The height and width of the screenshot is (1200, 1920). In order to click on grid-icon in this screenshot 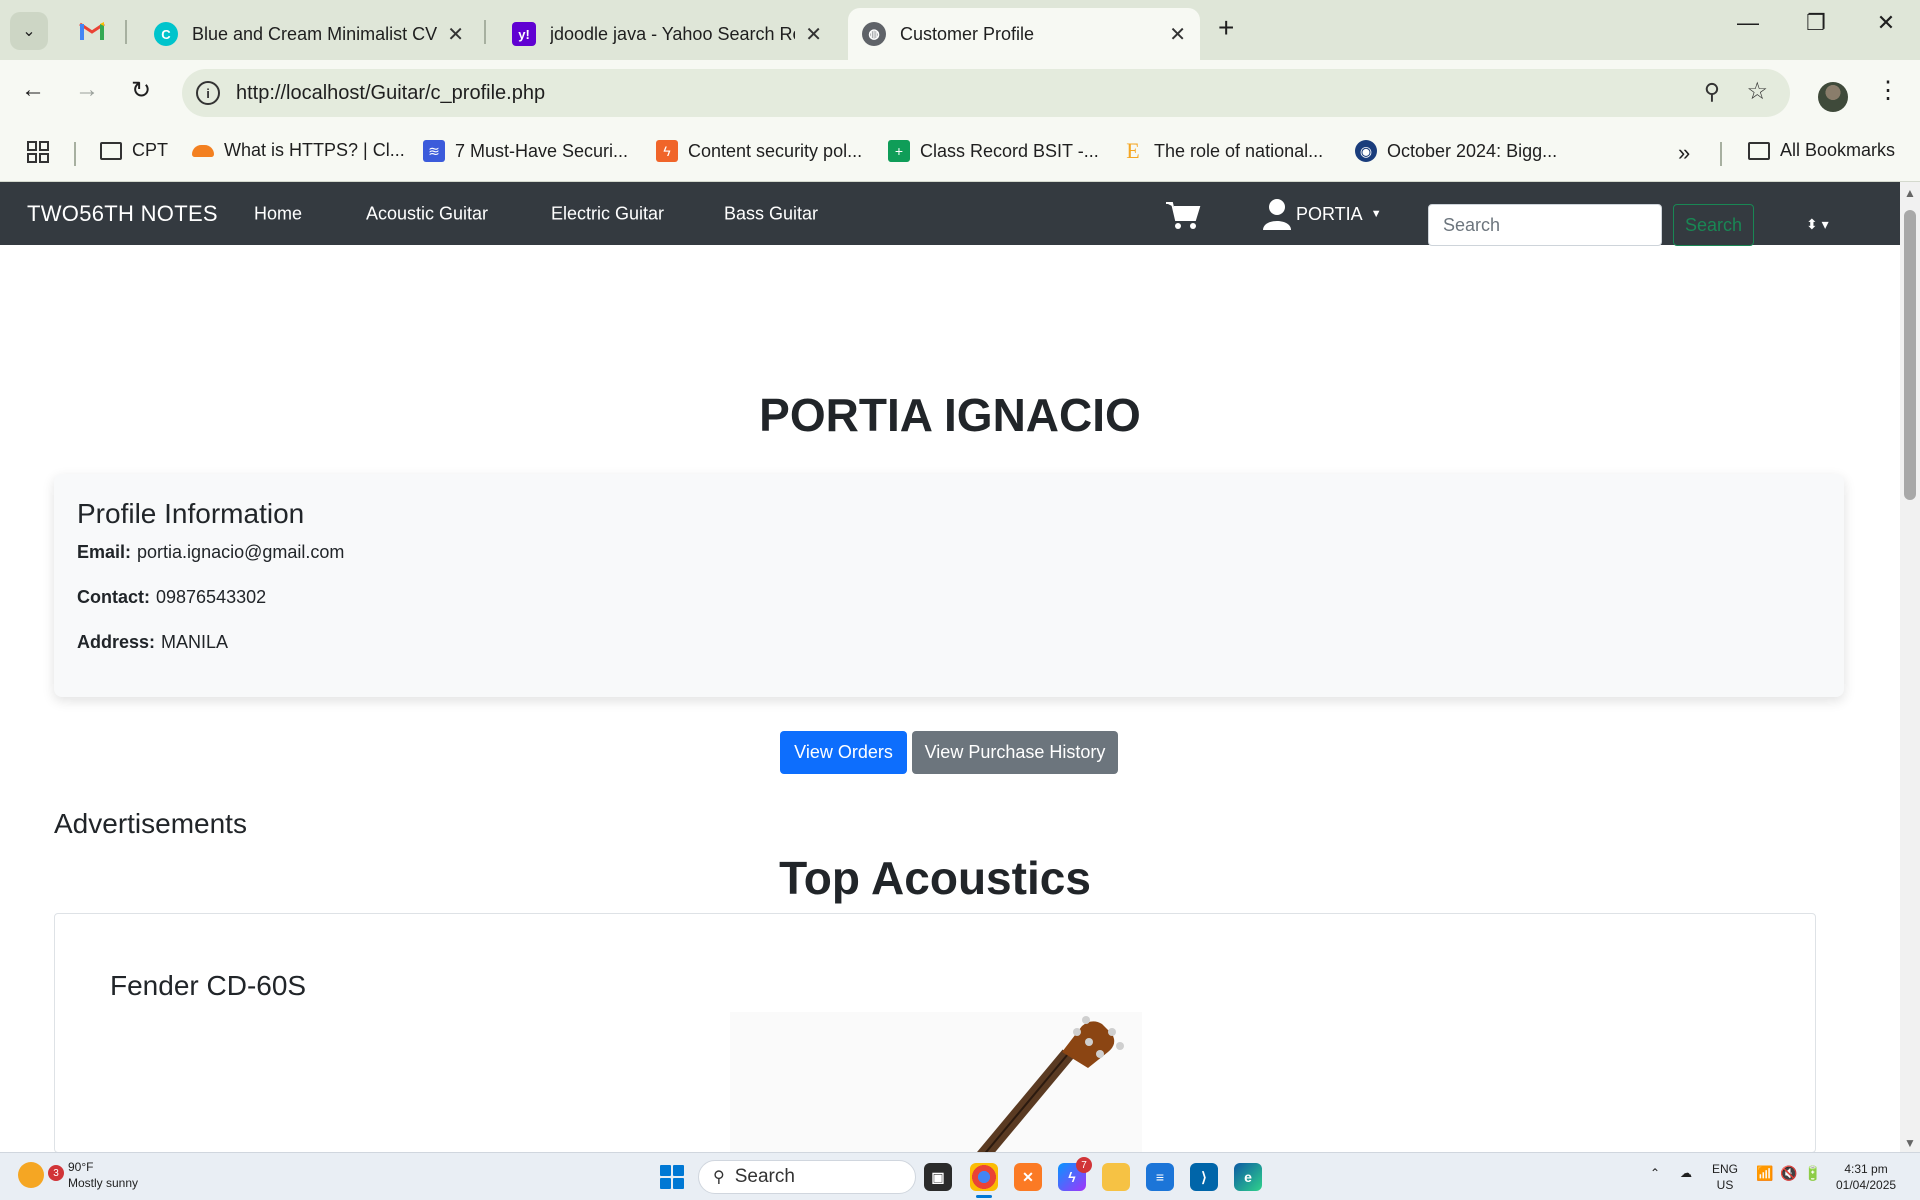, I will do `click(38, 152)`.